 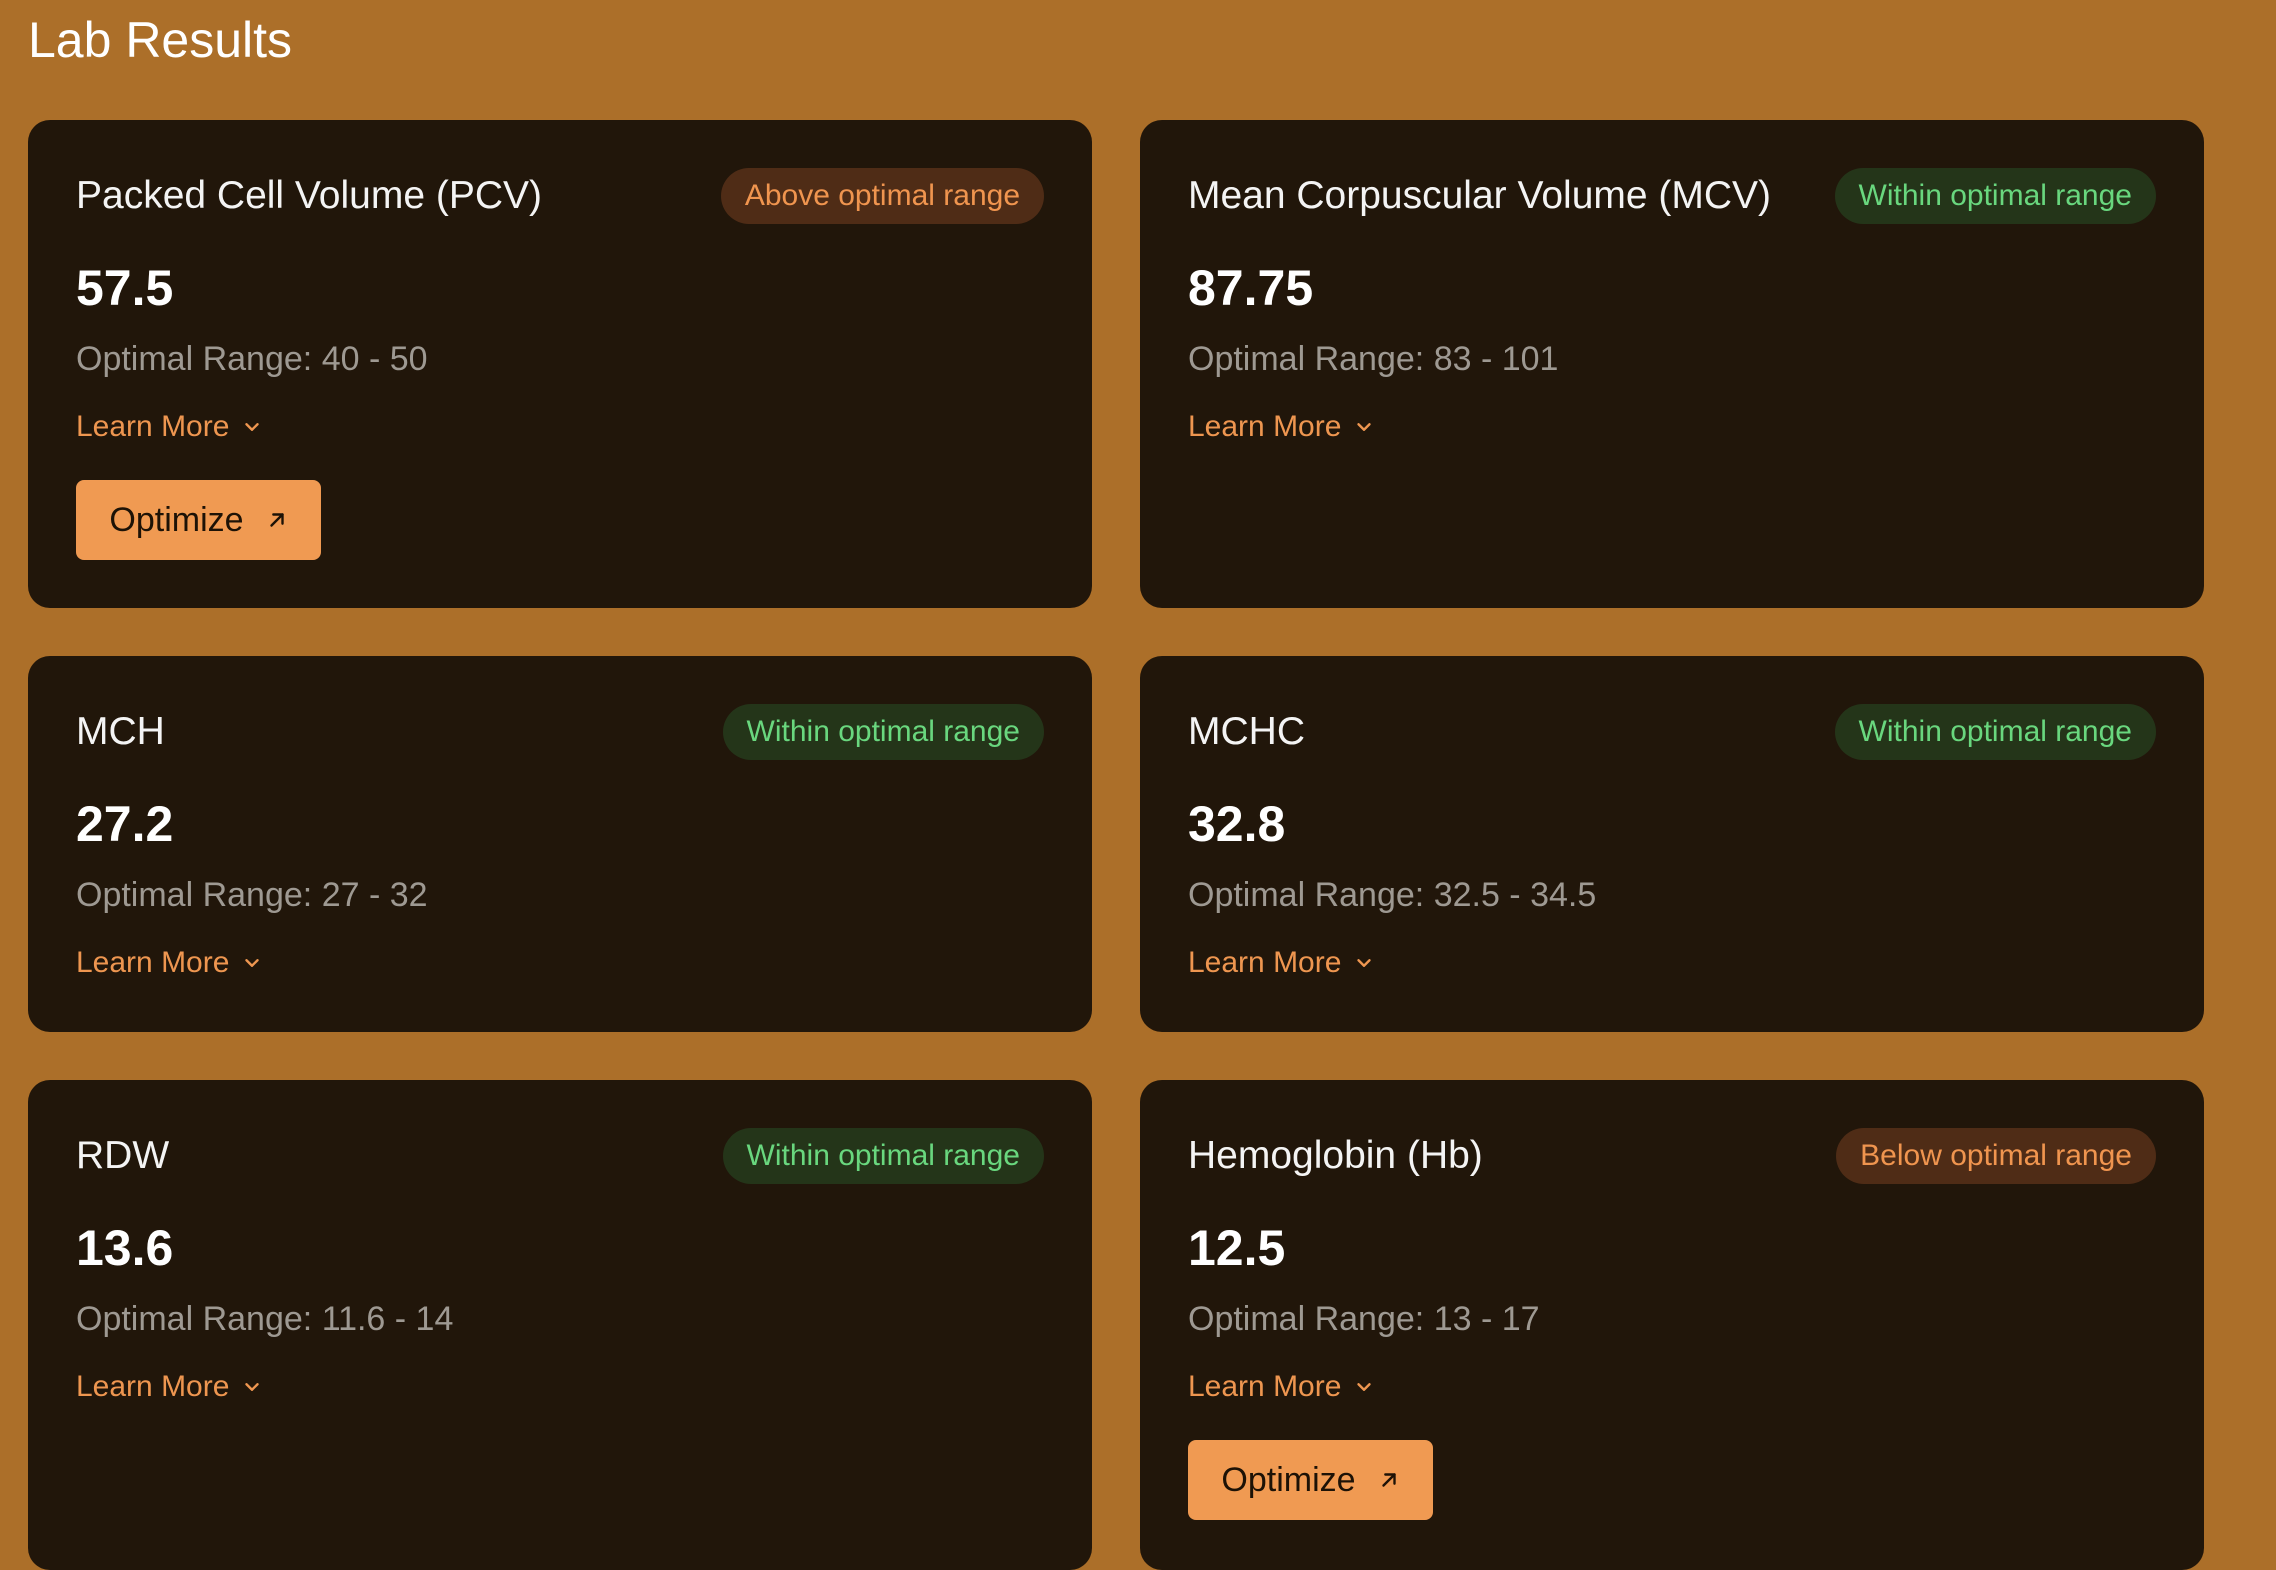 What do you see at coordinates (120, 731) in the screenshot?
I see `card-title: MCH` at bounding box center [120, 731].